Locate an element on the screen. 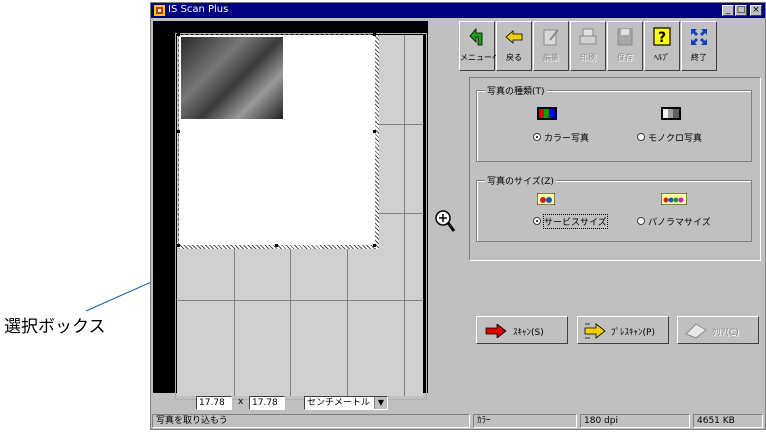 The image size is (766, 433). photo-size-group: 写真のサイズ(Z) サービスサイズ パノラマサイズ is located at coordinates (614, 208).